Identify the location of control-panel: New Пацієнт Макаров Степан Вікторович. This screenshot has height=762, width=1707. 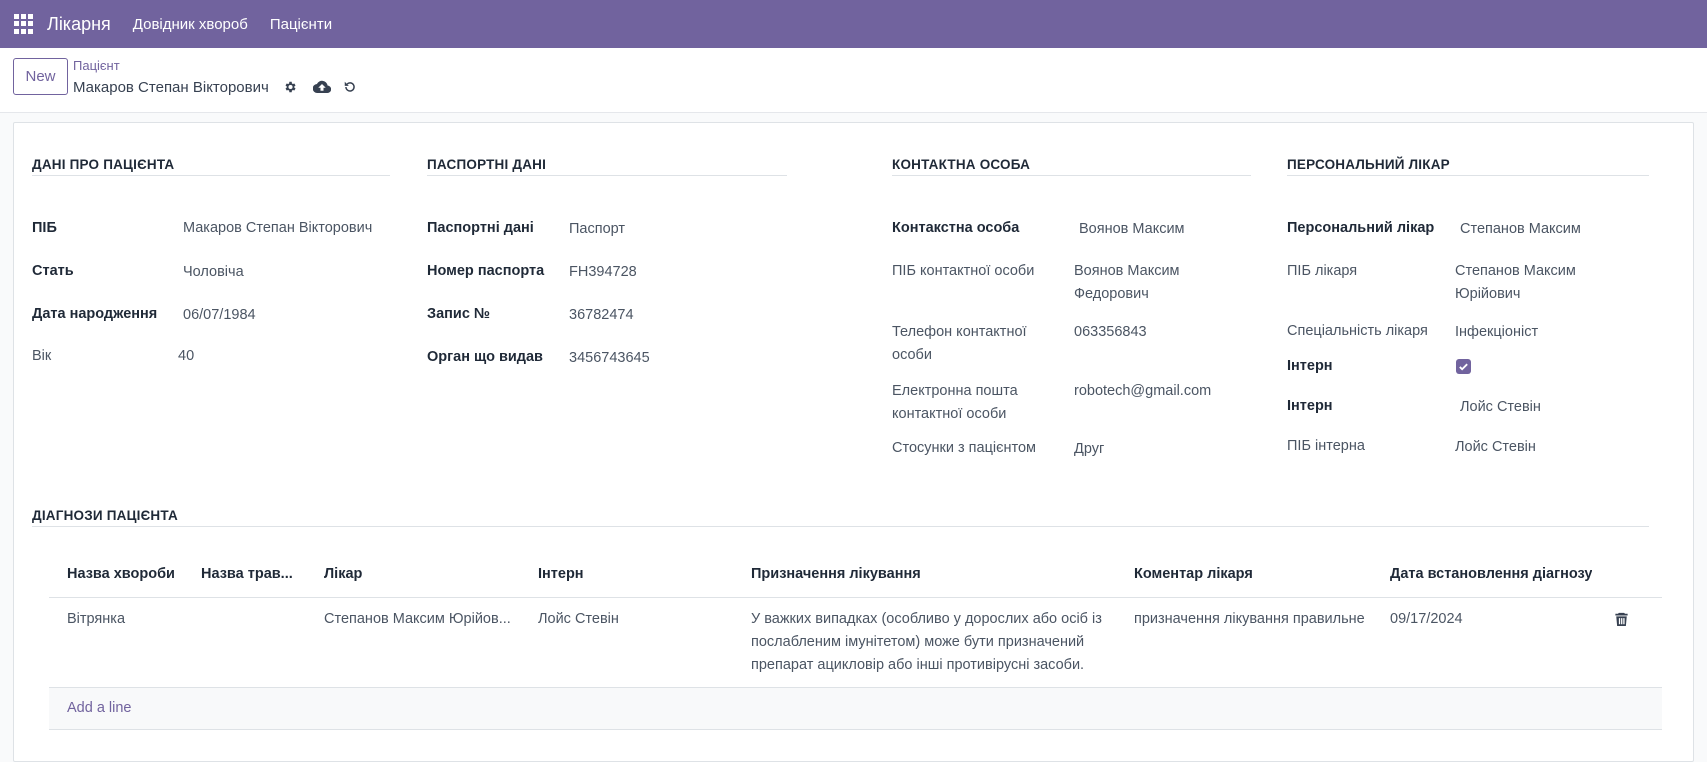
(853, 80).